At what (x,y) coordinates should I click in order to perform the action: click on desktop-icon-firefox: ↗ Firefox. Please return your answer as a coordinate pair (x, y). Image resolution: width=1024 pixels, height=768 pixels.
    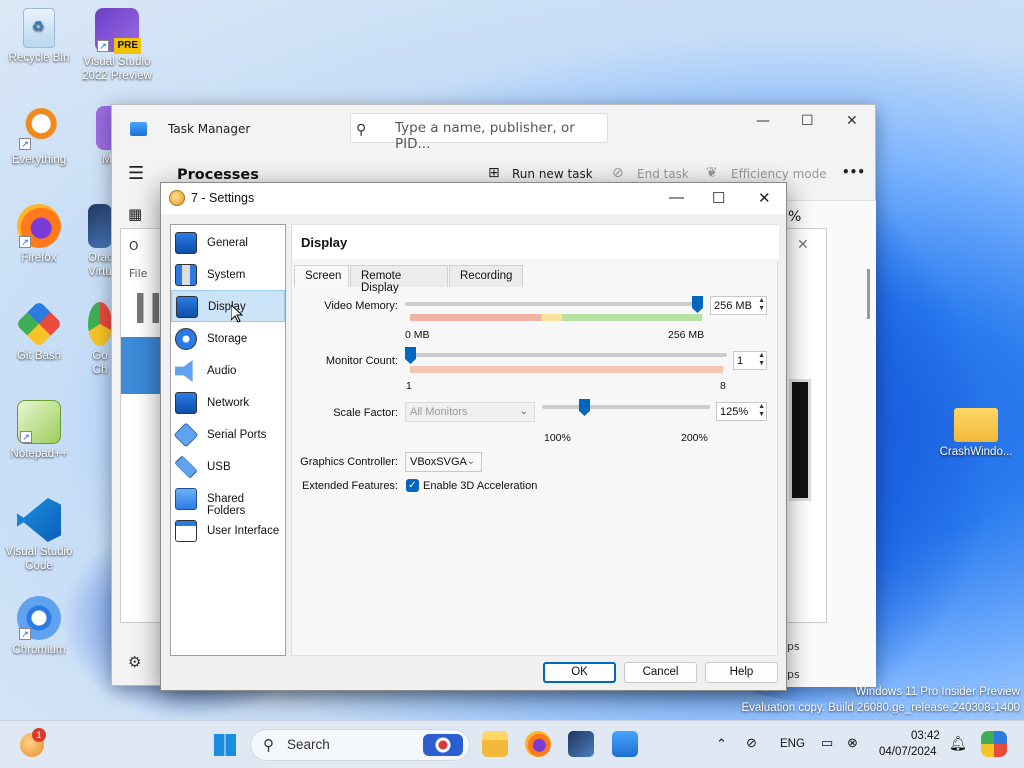
    Looking at the image, I should click on (39, 234).